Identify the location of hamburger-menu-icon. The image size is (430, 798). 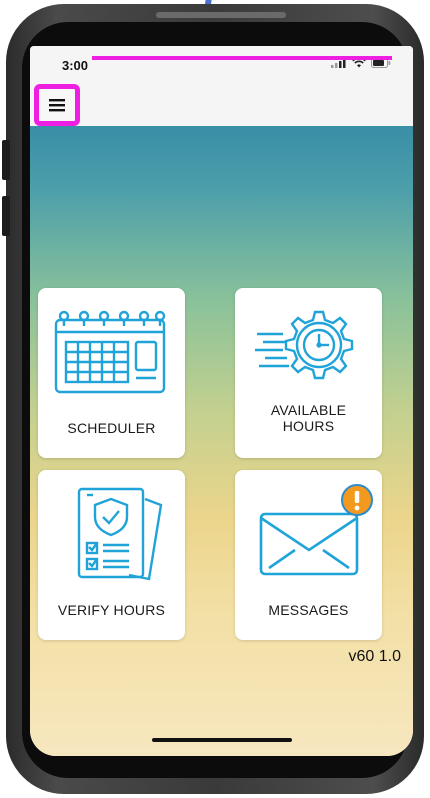
(57, 105).